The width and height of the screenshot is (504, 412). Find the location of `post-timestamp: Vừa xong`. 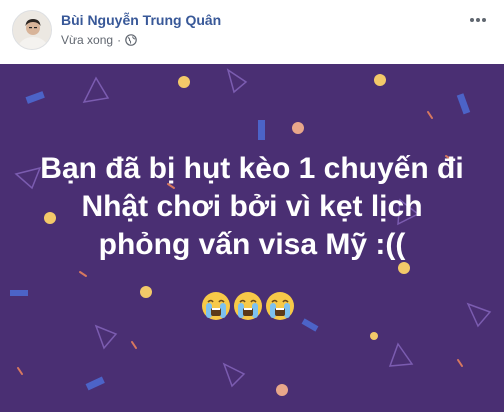

post-timestamp: Vừa xong is located at coordinates (87, 40).